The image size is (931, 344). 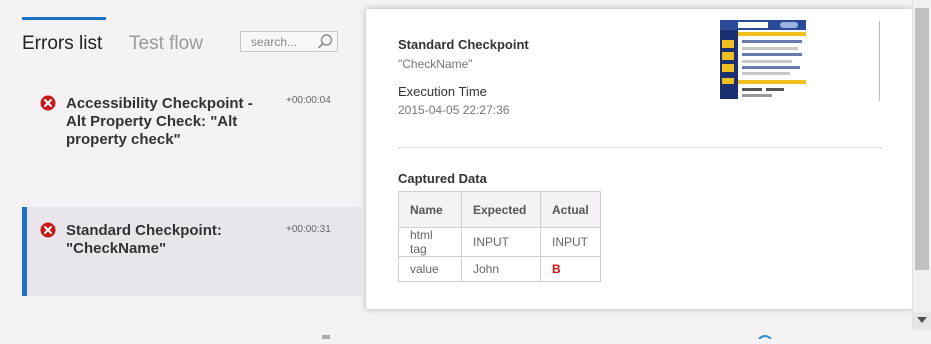 What do you see at coordinates (442, 91) in the screenshot?
I see `execution-time-label: Execution Time` at bounding box center [442, 91].